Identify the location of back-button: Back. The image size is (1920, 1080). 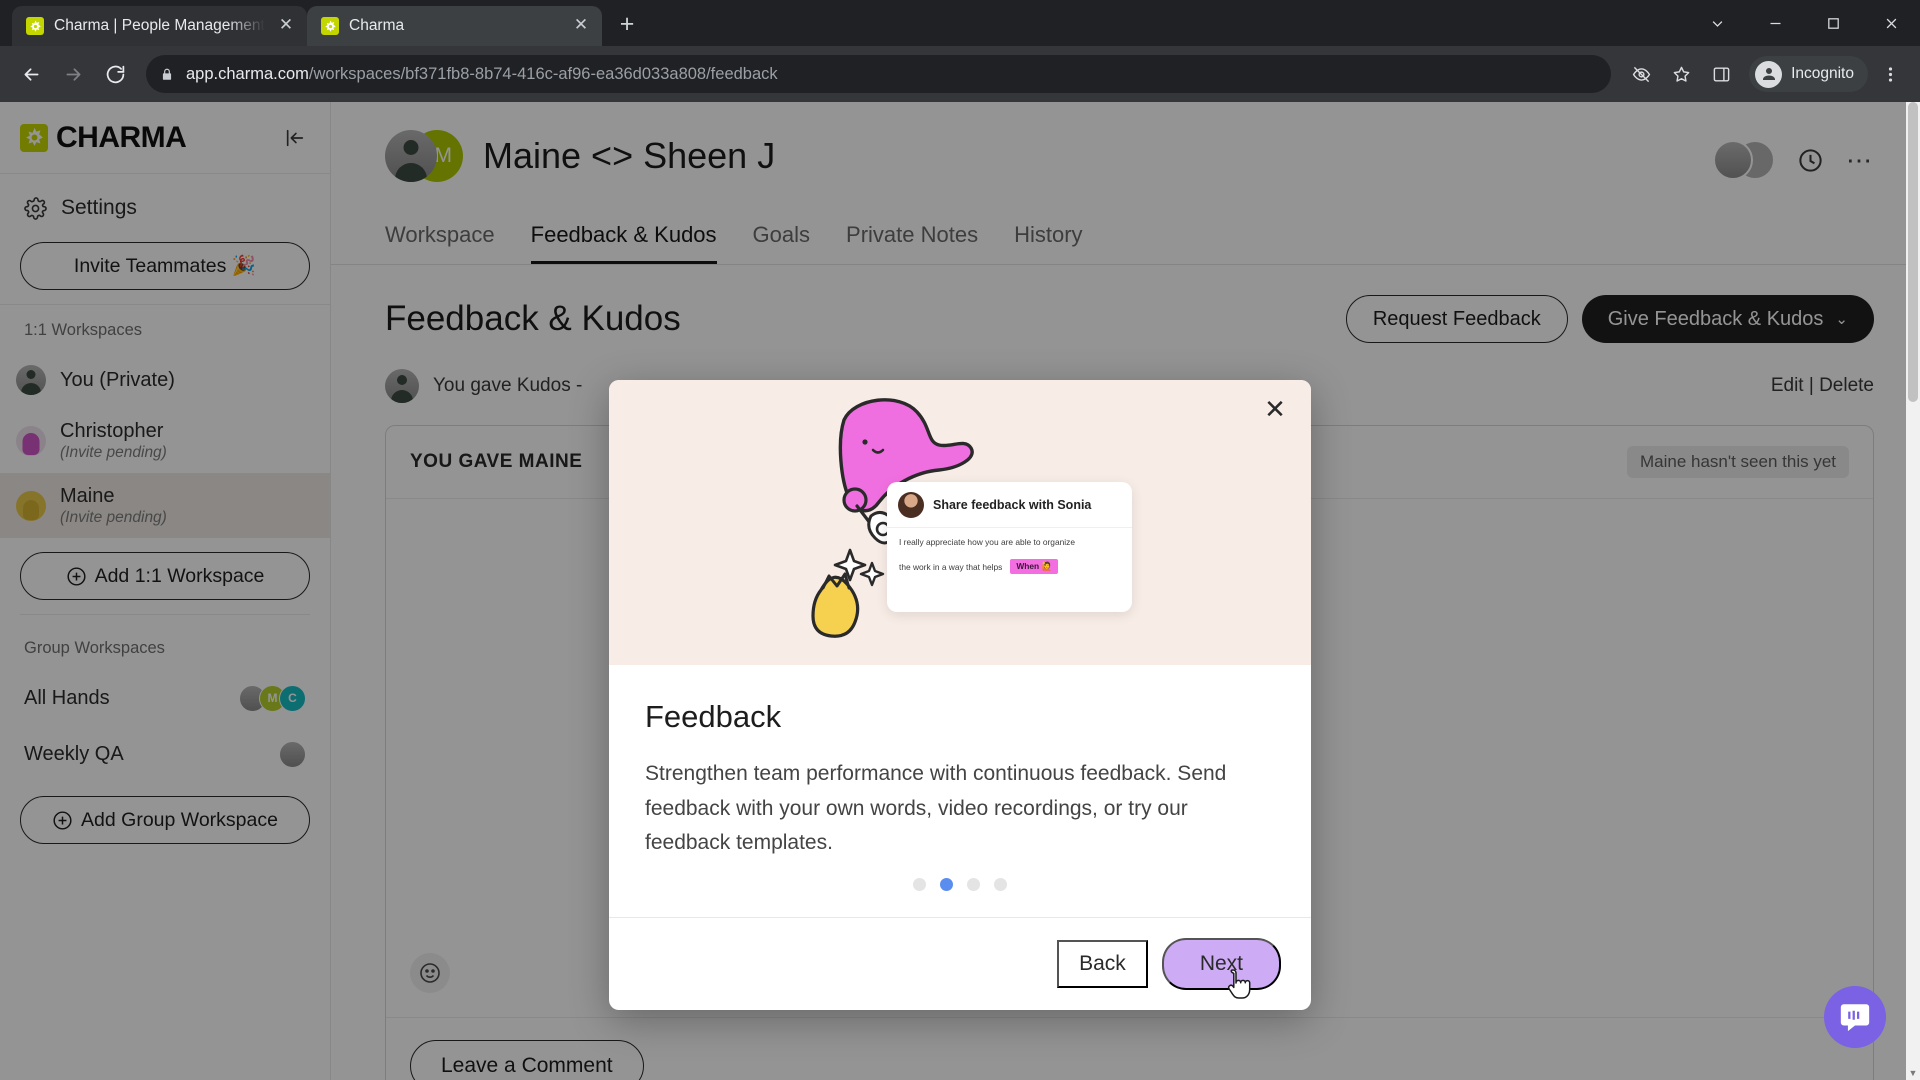
(1102, 964).